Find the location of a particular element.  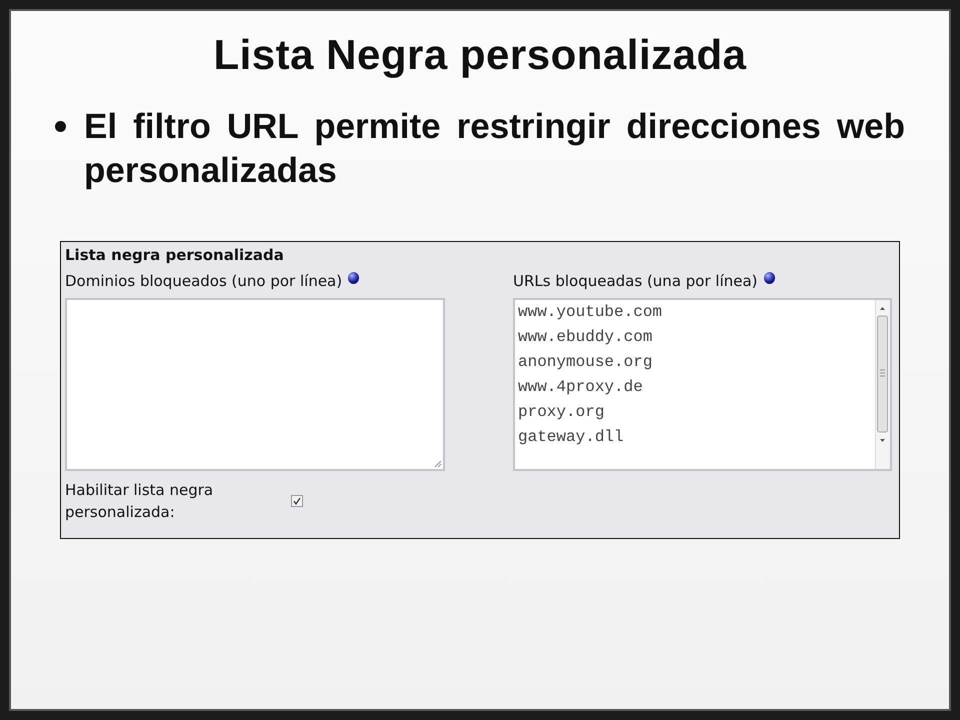

resize-grip-icon is located at coordinates (438, 464).